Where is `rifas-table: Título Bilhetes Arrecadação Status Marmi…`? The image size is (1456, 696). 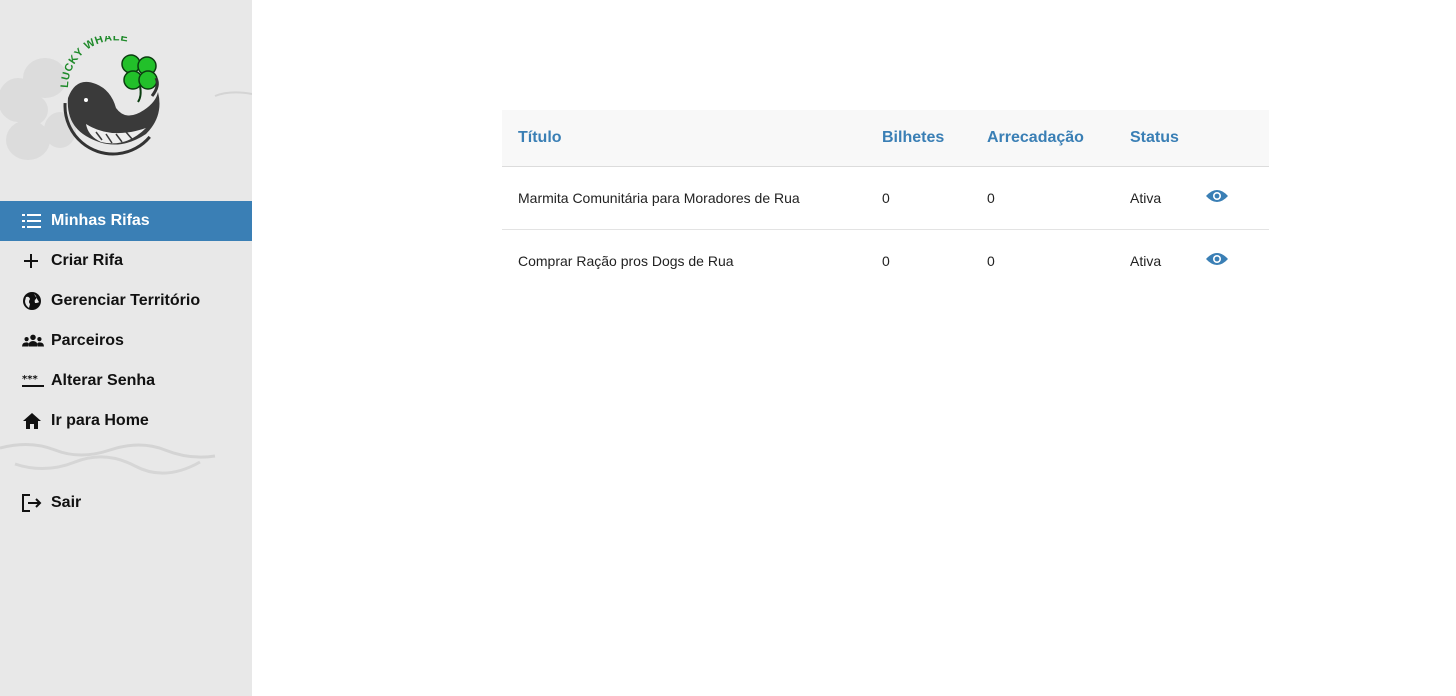
rifas-table: Título Bilhetes Arrecadação Status Marmi… is located at coordinates (885, 201).